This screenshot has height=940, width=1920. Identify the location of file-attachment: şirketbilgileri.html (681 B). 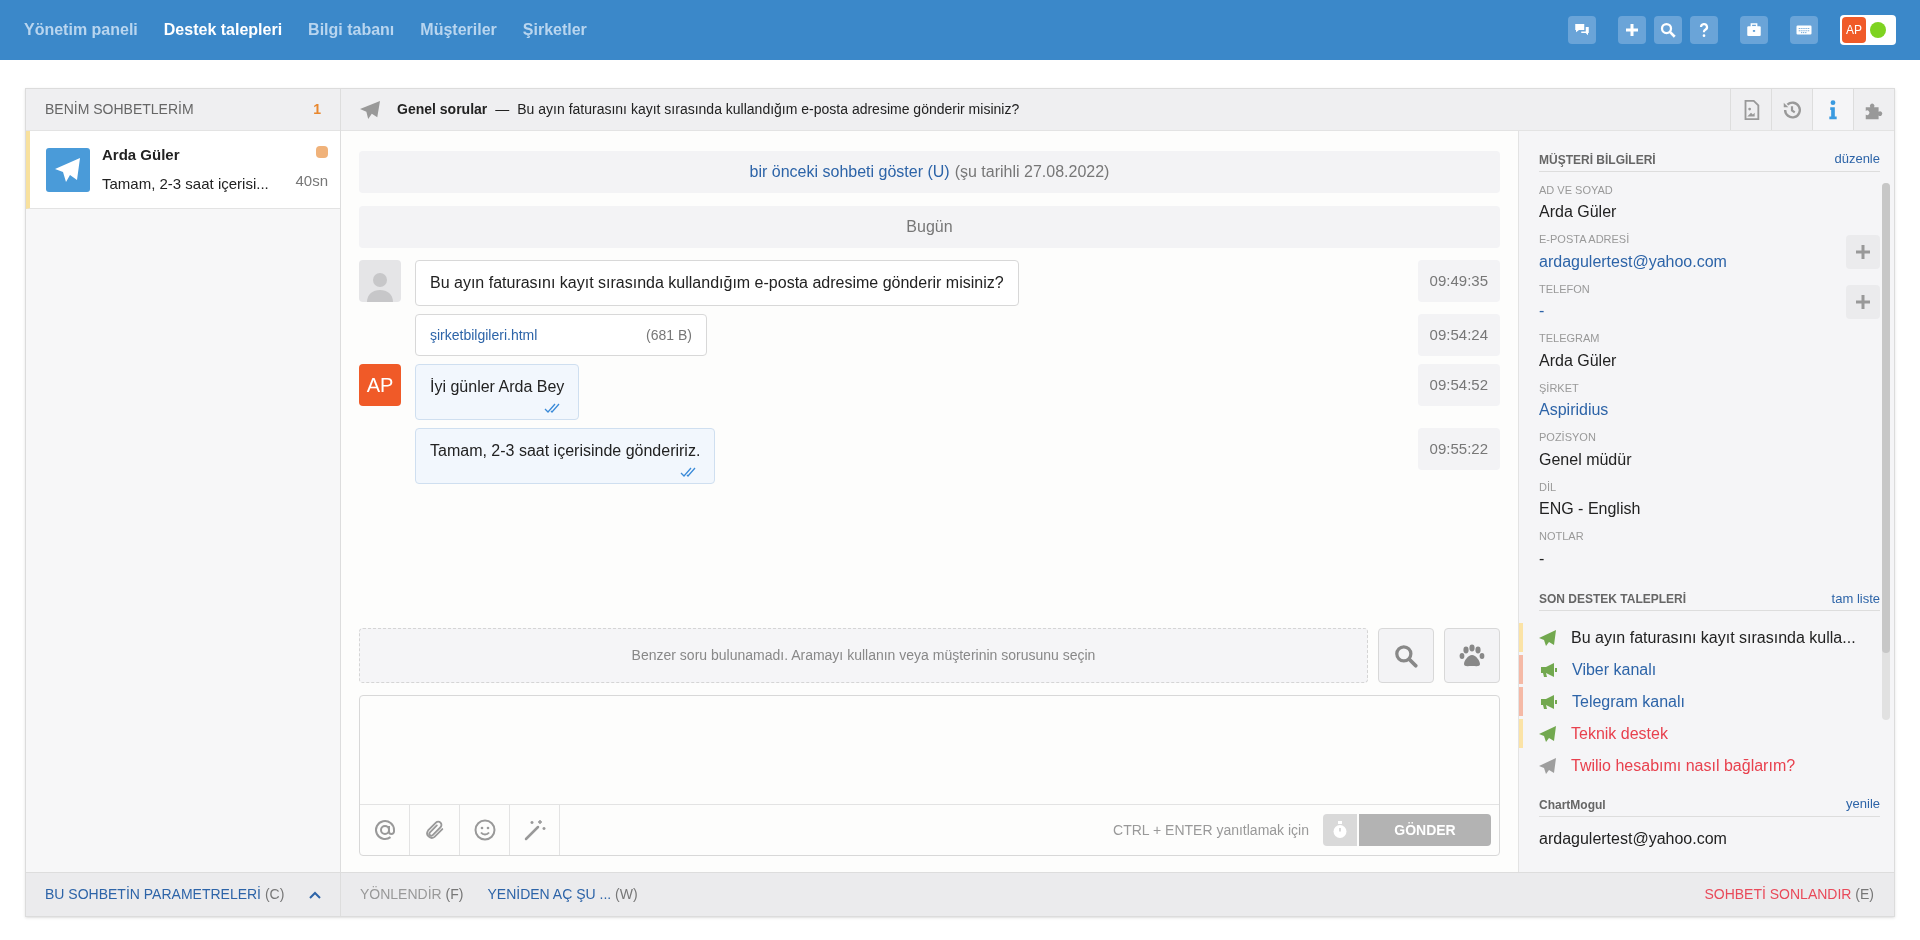
(561, 335).